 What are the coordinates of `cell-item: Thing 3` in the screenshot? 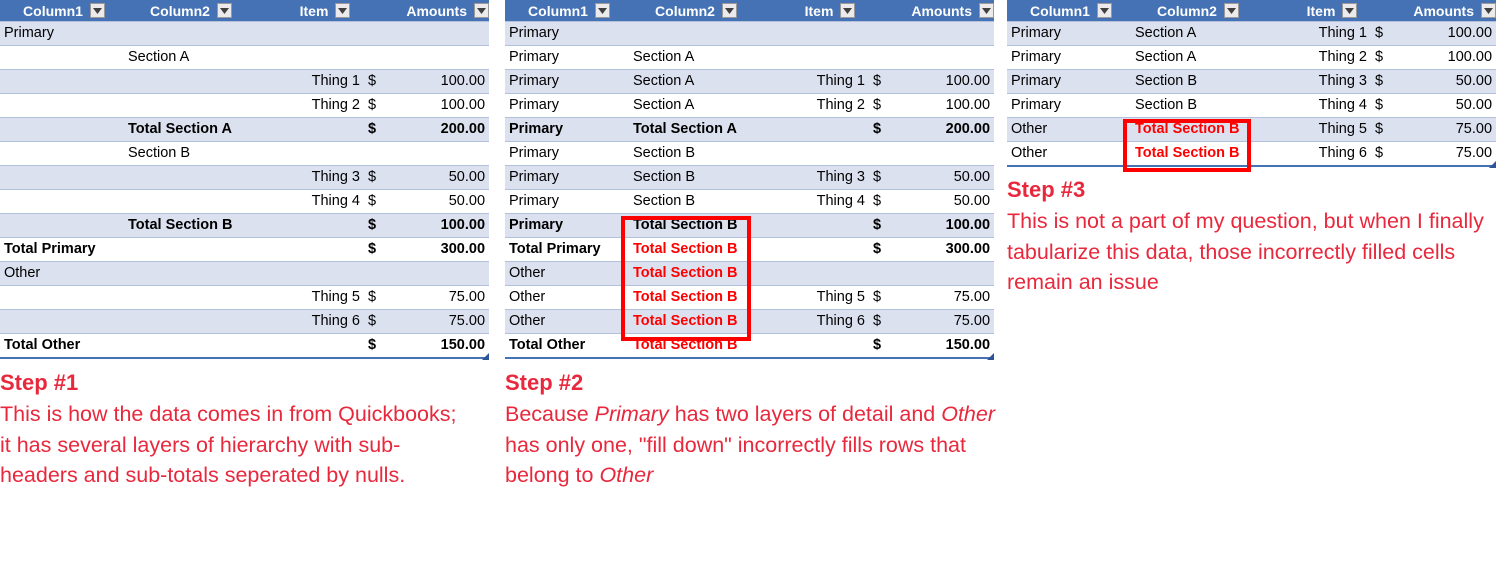 It's located at (814, 177).